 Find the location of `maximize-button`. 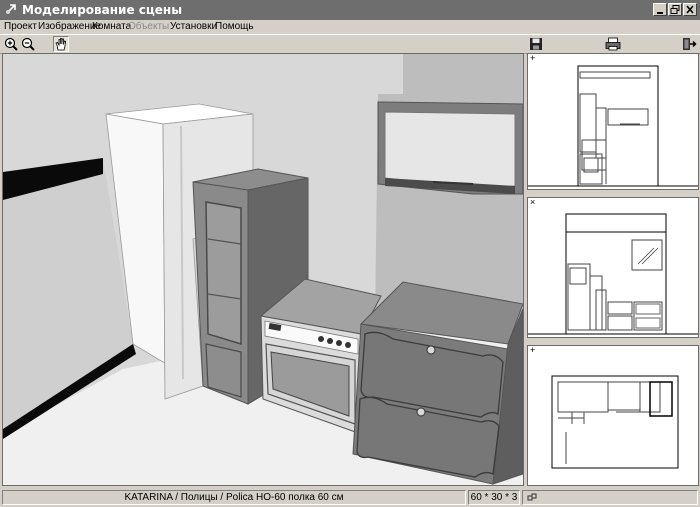

maximize-button is located at coordinates (675, 9).